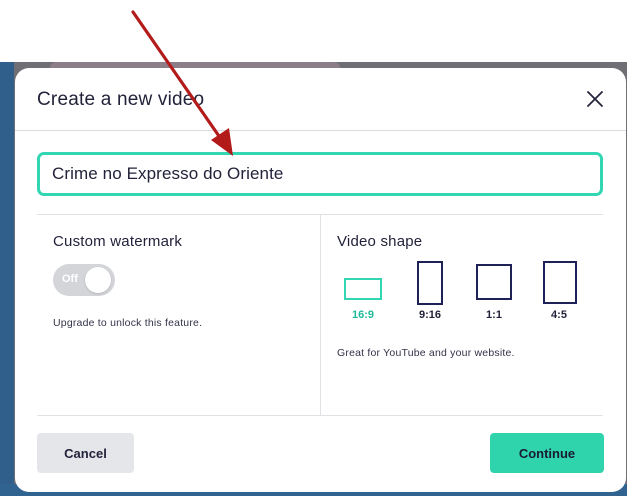 The image size is (627, 496). What do you see at coordinates (121, 99) in the screenshot?
I see `dialog-title: Create a new video` at bounding box center [121, 99].